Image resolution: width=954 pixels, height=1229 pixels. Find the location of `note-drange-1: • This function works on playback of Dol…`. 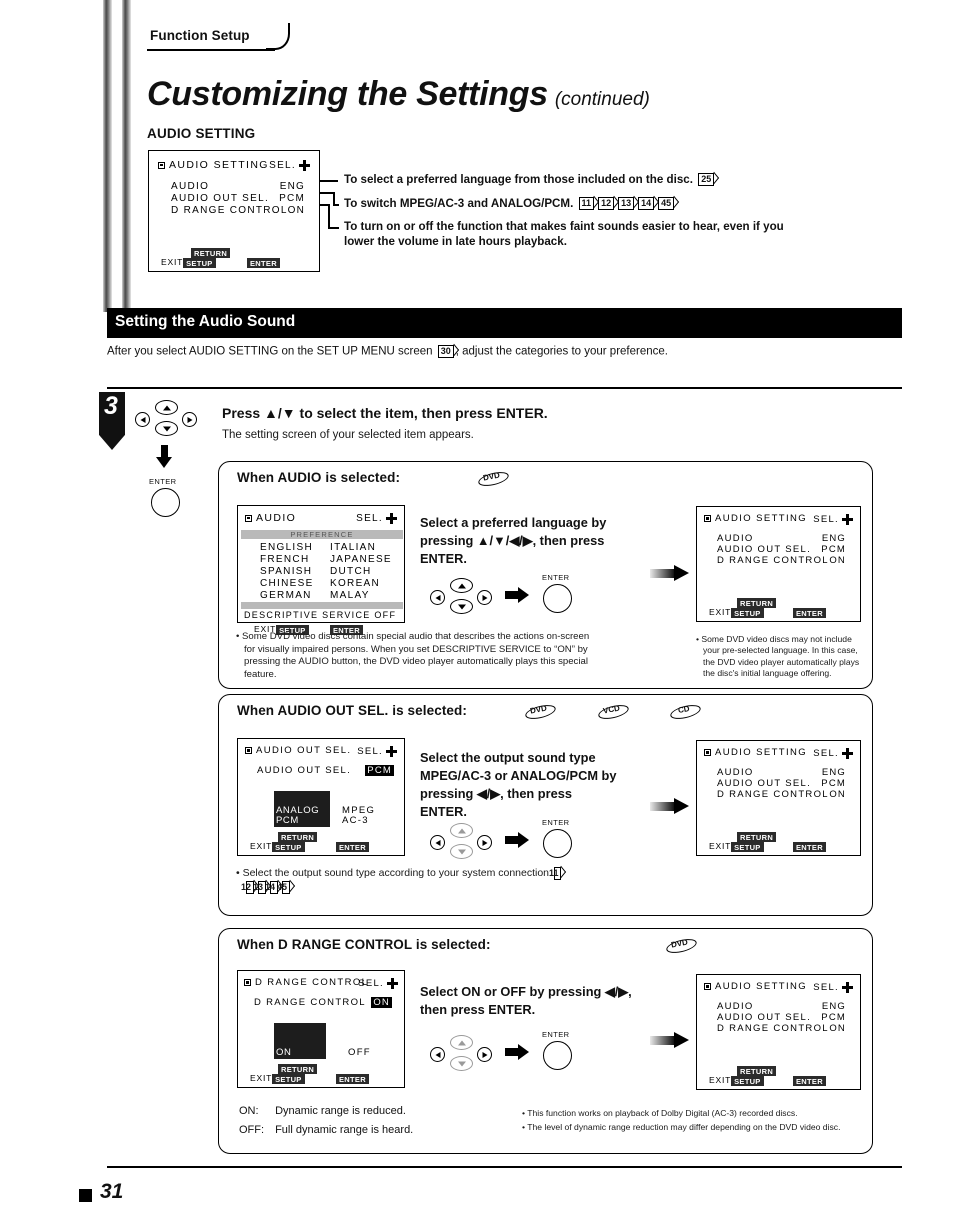

note-drange-1: • This function works on playback of Dol… is located at coordinates (660, 1113).